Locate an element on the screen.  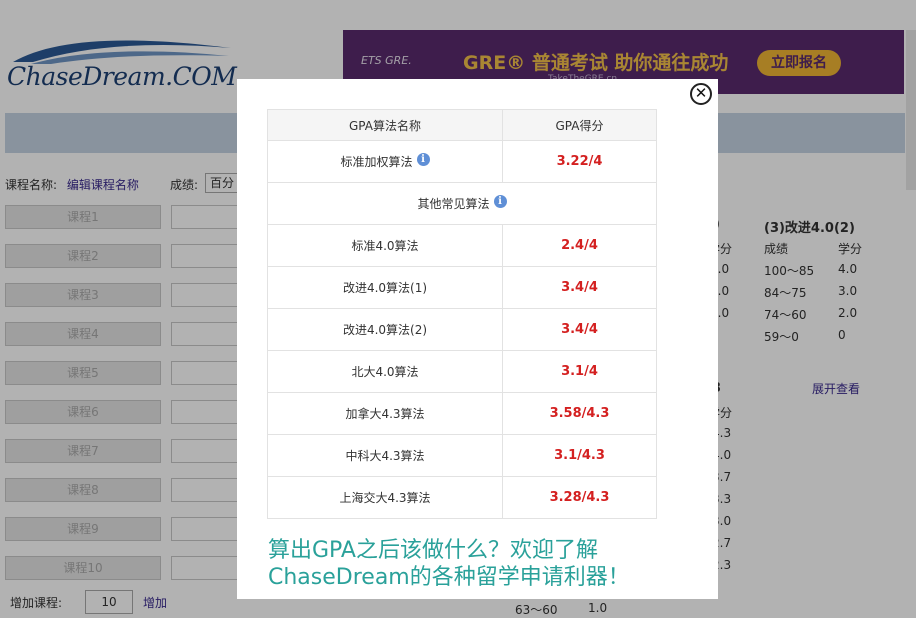
method-cell: 标准加权算法 i is located at coordinates (385, 161).